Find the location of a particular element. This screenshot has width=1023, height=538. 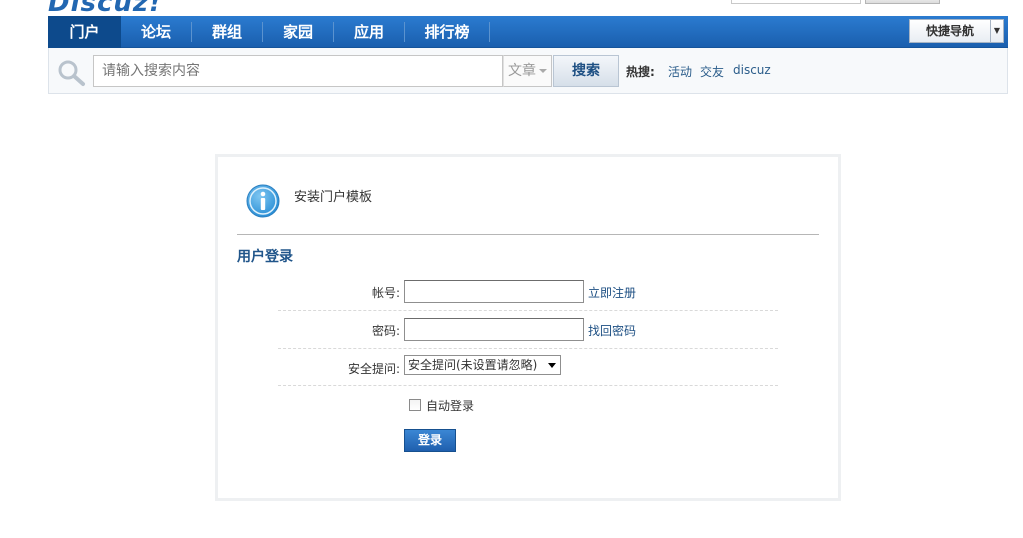

header-username-input is located at coordinates (796, 2).